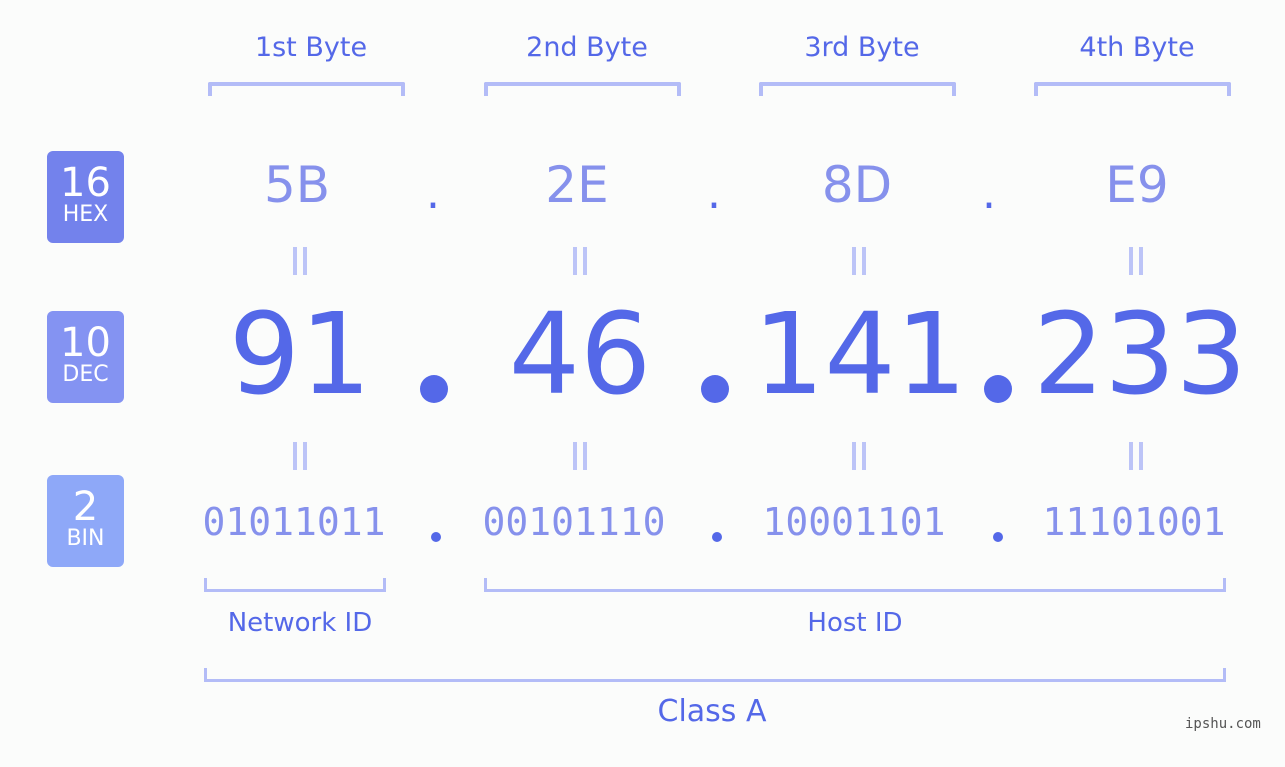 This screenshot has width=1285, height=767. Describe the element at coordinates (1140, 355) in the screenshot. I see `dec-byte-4: 233` at that location.